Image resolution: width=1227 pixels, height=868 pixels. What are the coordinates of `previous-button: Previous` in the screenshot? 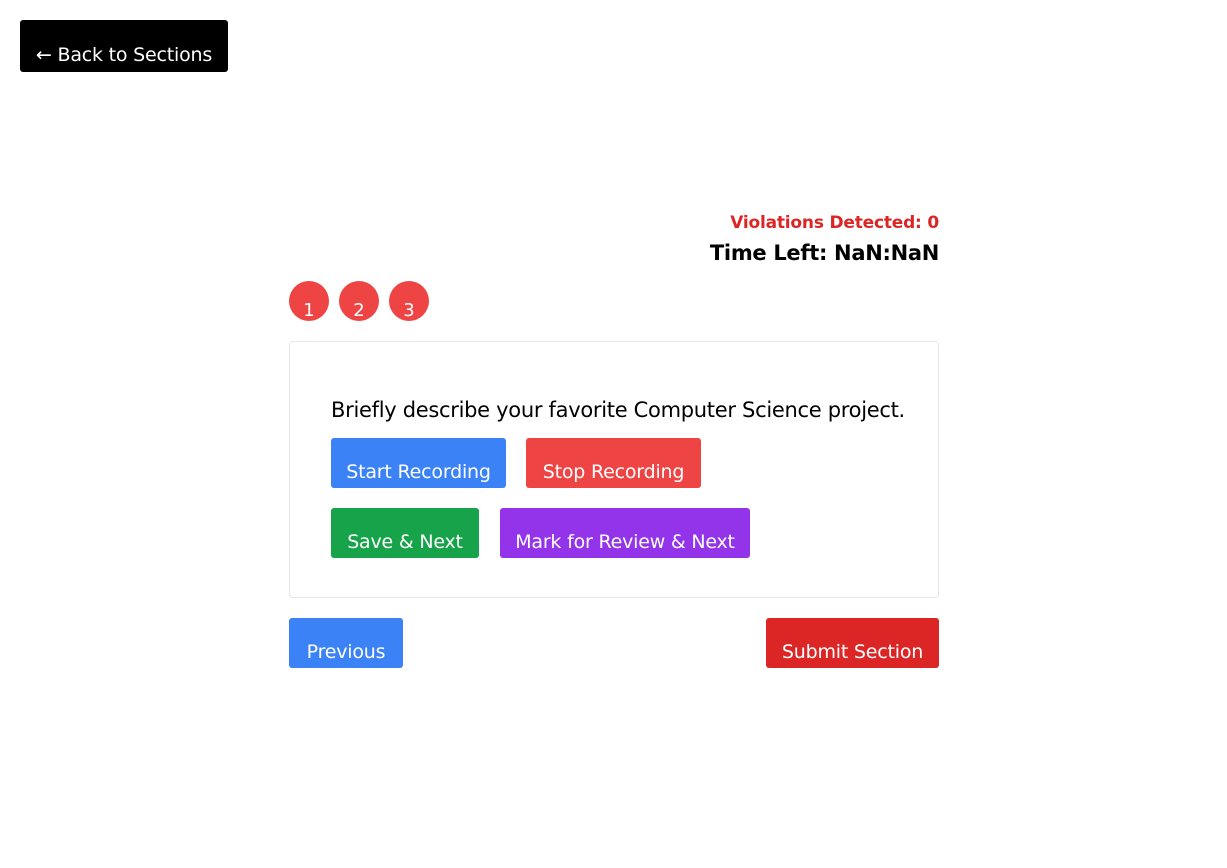 It's located at (346, 643).